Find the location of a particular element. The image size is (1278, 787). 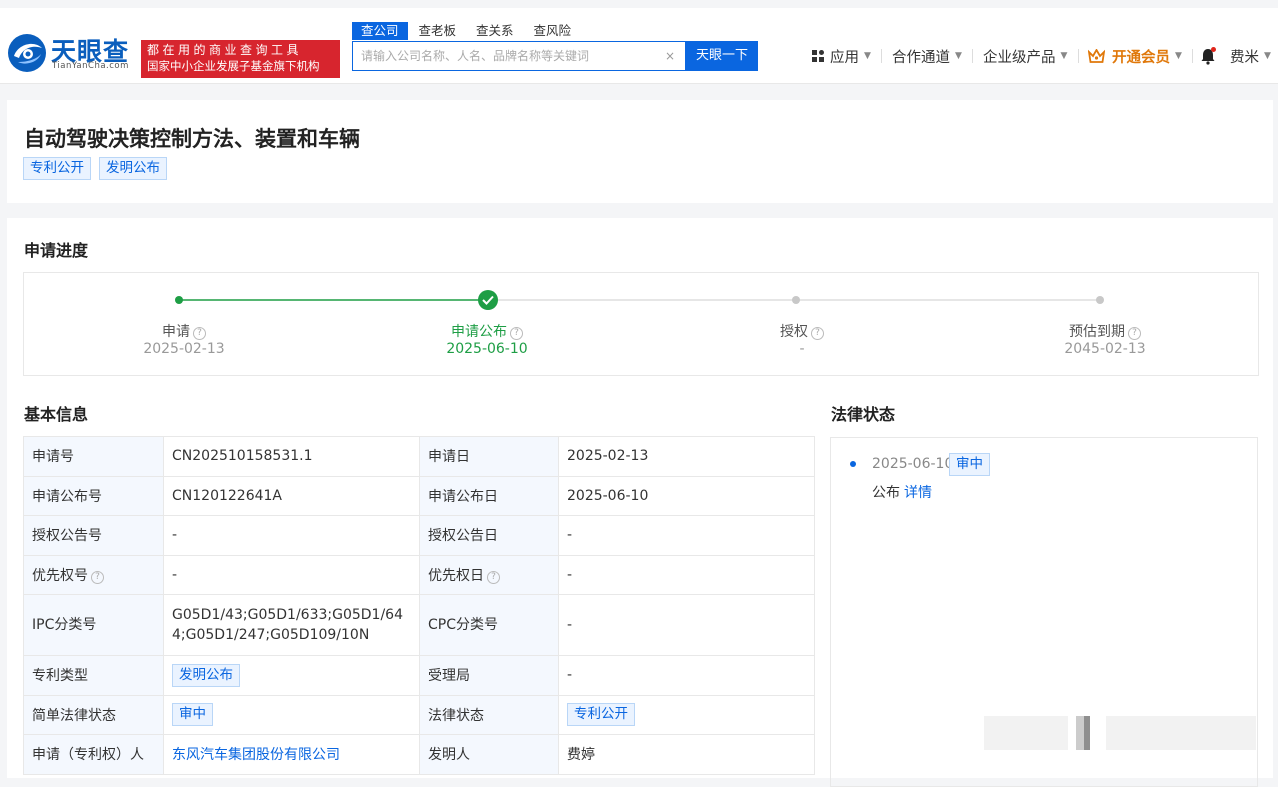

legal-event-date: 2025-06-10 is located at coordinates (913, 464).